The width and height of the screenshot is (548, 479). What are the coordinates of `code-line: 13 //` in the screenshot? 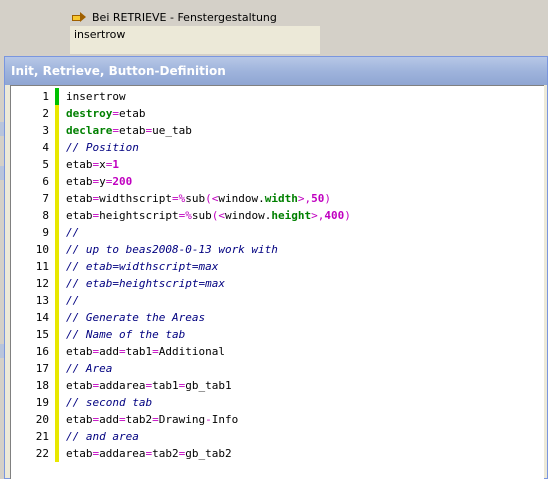 It's located at (277, 300).